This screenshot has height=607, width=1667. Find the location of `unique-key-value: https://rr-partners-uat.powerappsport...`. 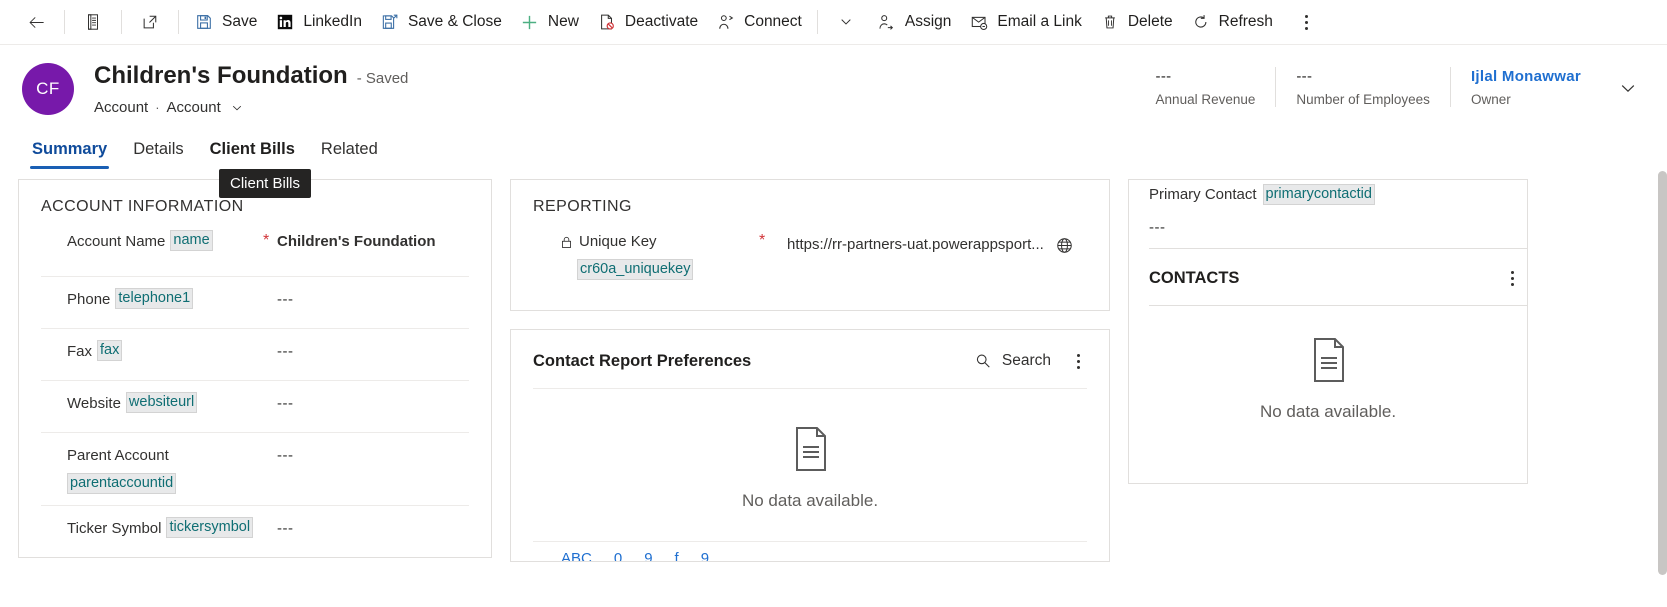

unique-key-value: https://rr-partners-uat.powerappsport... is located at coordinates (915, 245).